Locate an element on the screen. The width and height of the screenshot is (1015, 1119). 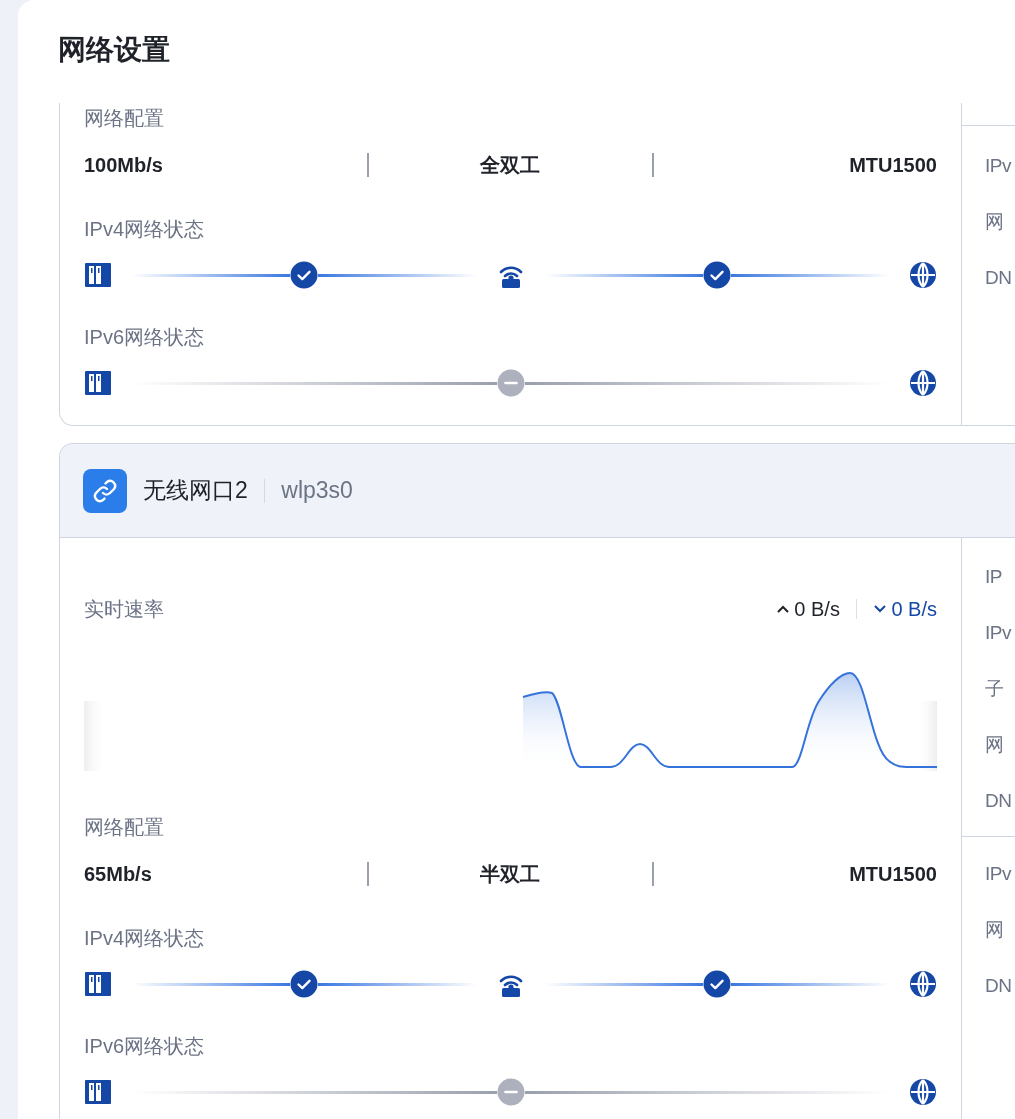
info-label: IP is located at coordinates (994, 577).